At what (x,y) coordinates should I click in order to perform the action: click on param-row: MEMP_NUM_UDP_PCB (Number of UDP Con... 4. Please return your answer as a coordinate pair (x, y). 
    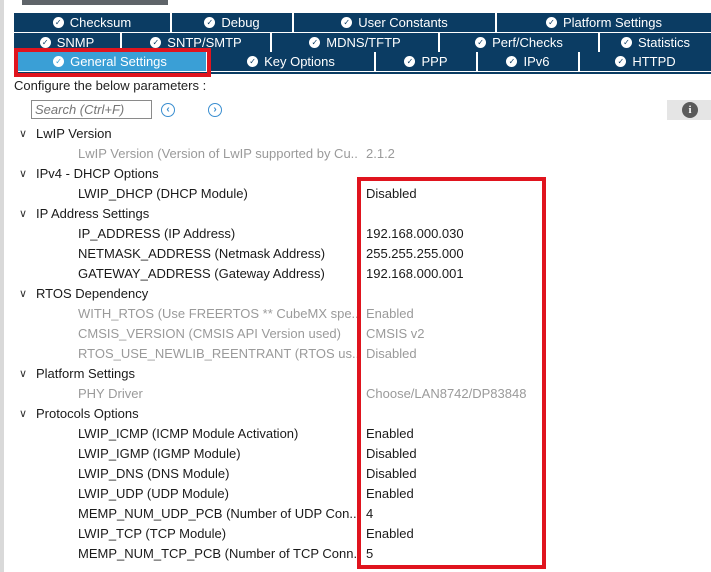
    Looking at the image, I should click on (355, 514).